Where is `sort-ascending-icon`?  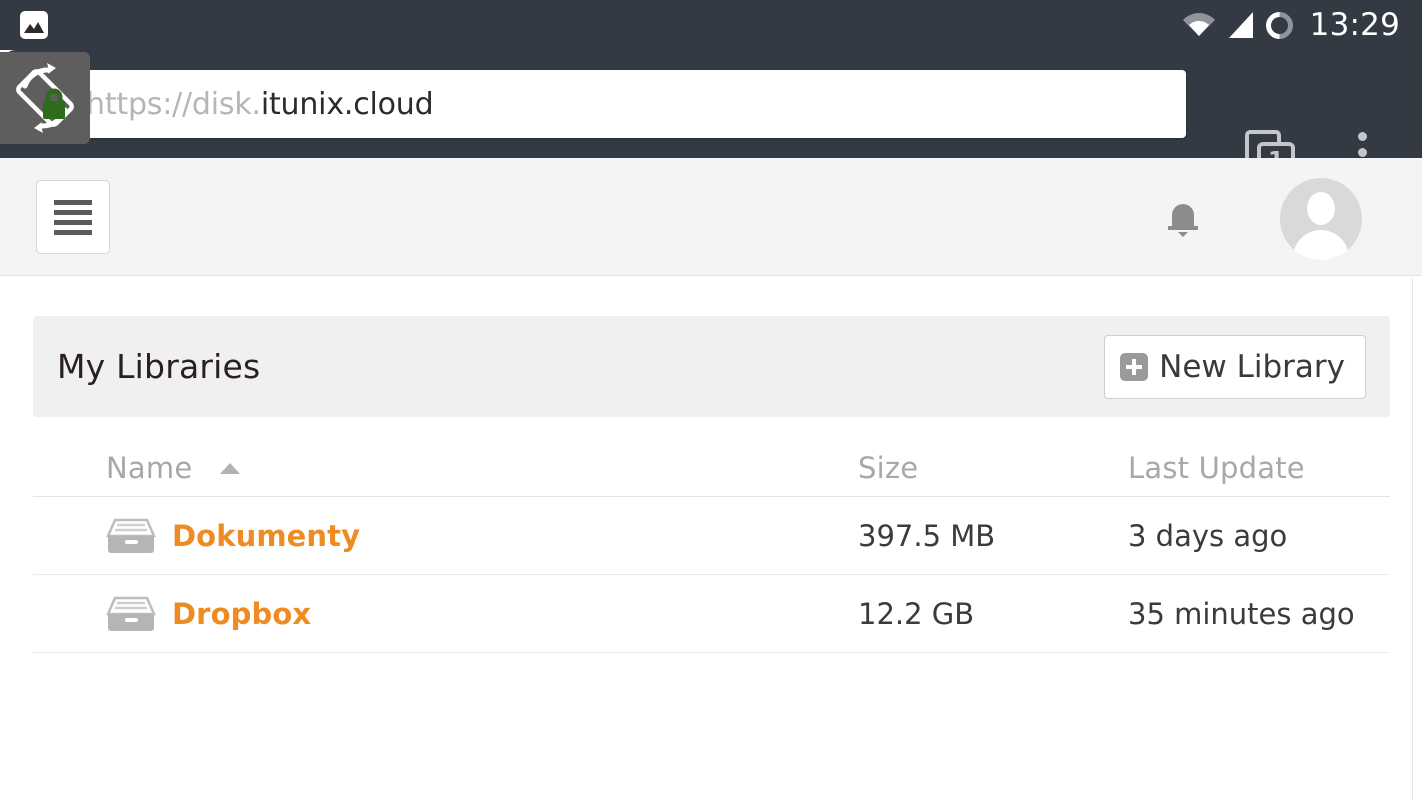
sort-ascending-icon is located at coordinates (230, 468).